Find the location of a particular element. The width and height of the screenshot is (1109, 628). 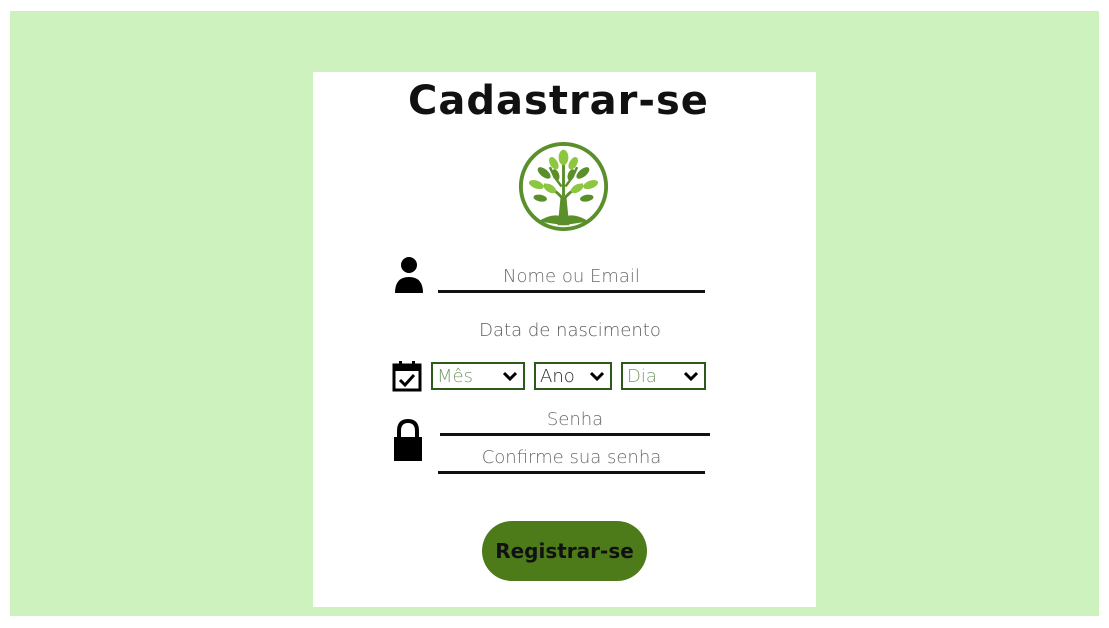

birthdate-label: Data de nascimento is located at coordinates (570, 330).